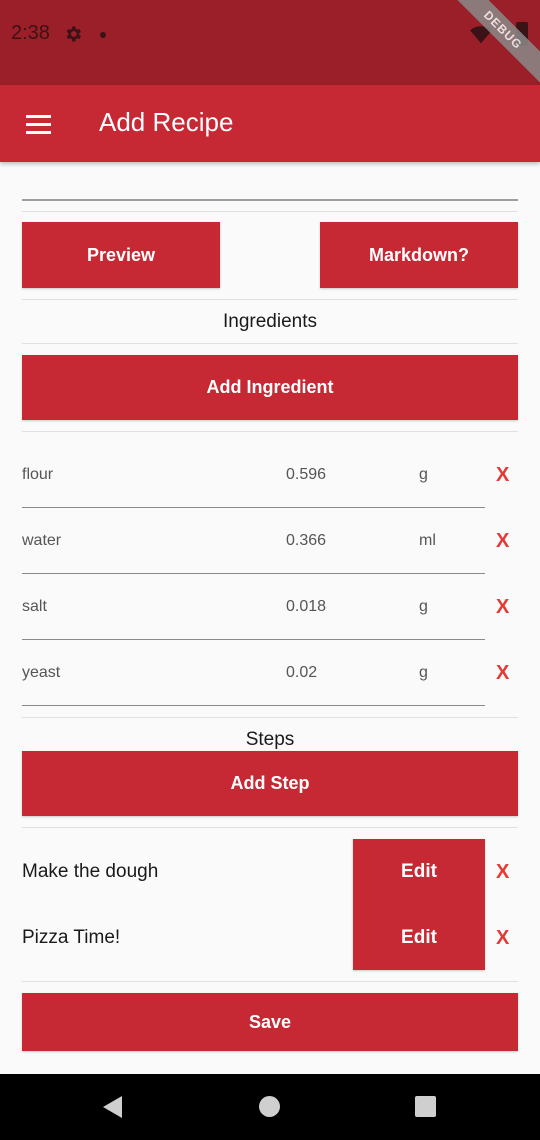 This screenshot has width=540, height=1140. I want to click on status-bar: 2:38 DEBUG, so click(270, 45).